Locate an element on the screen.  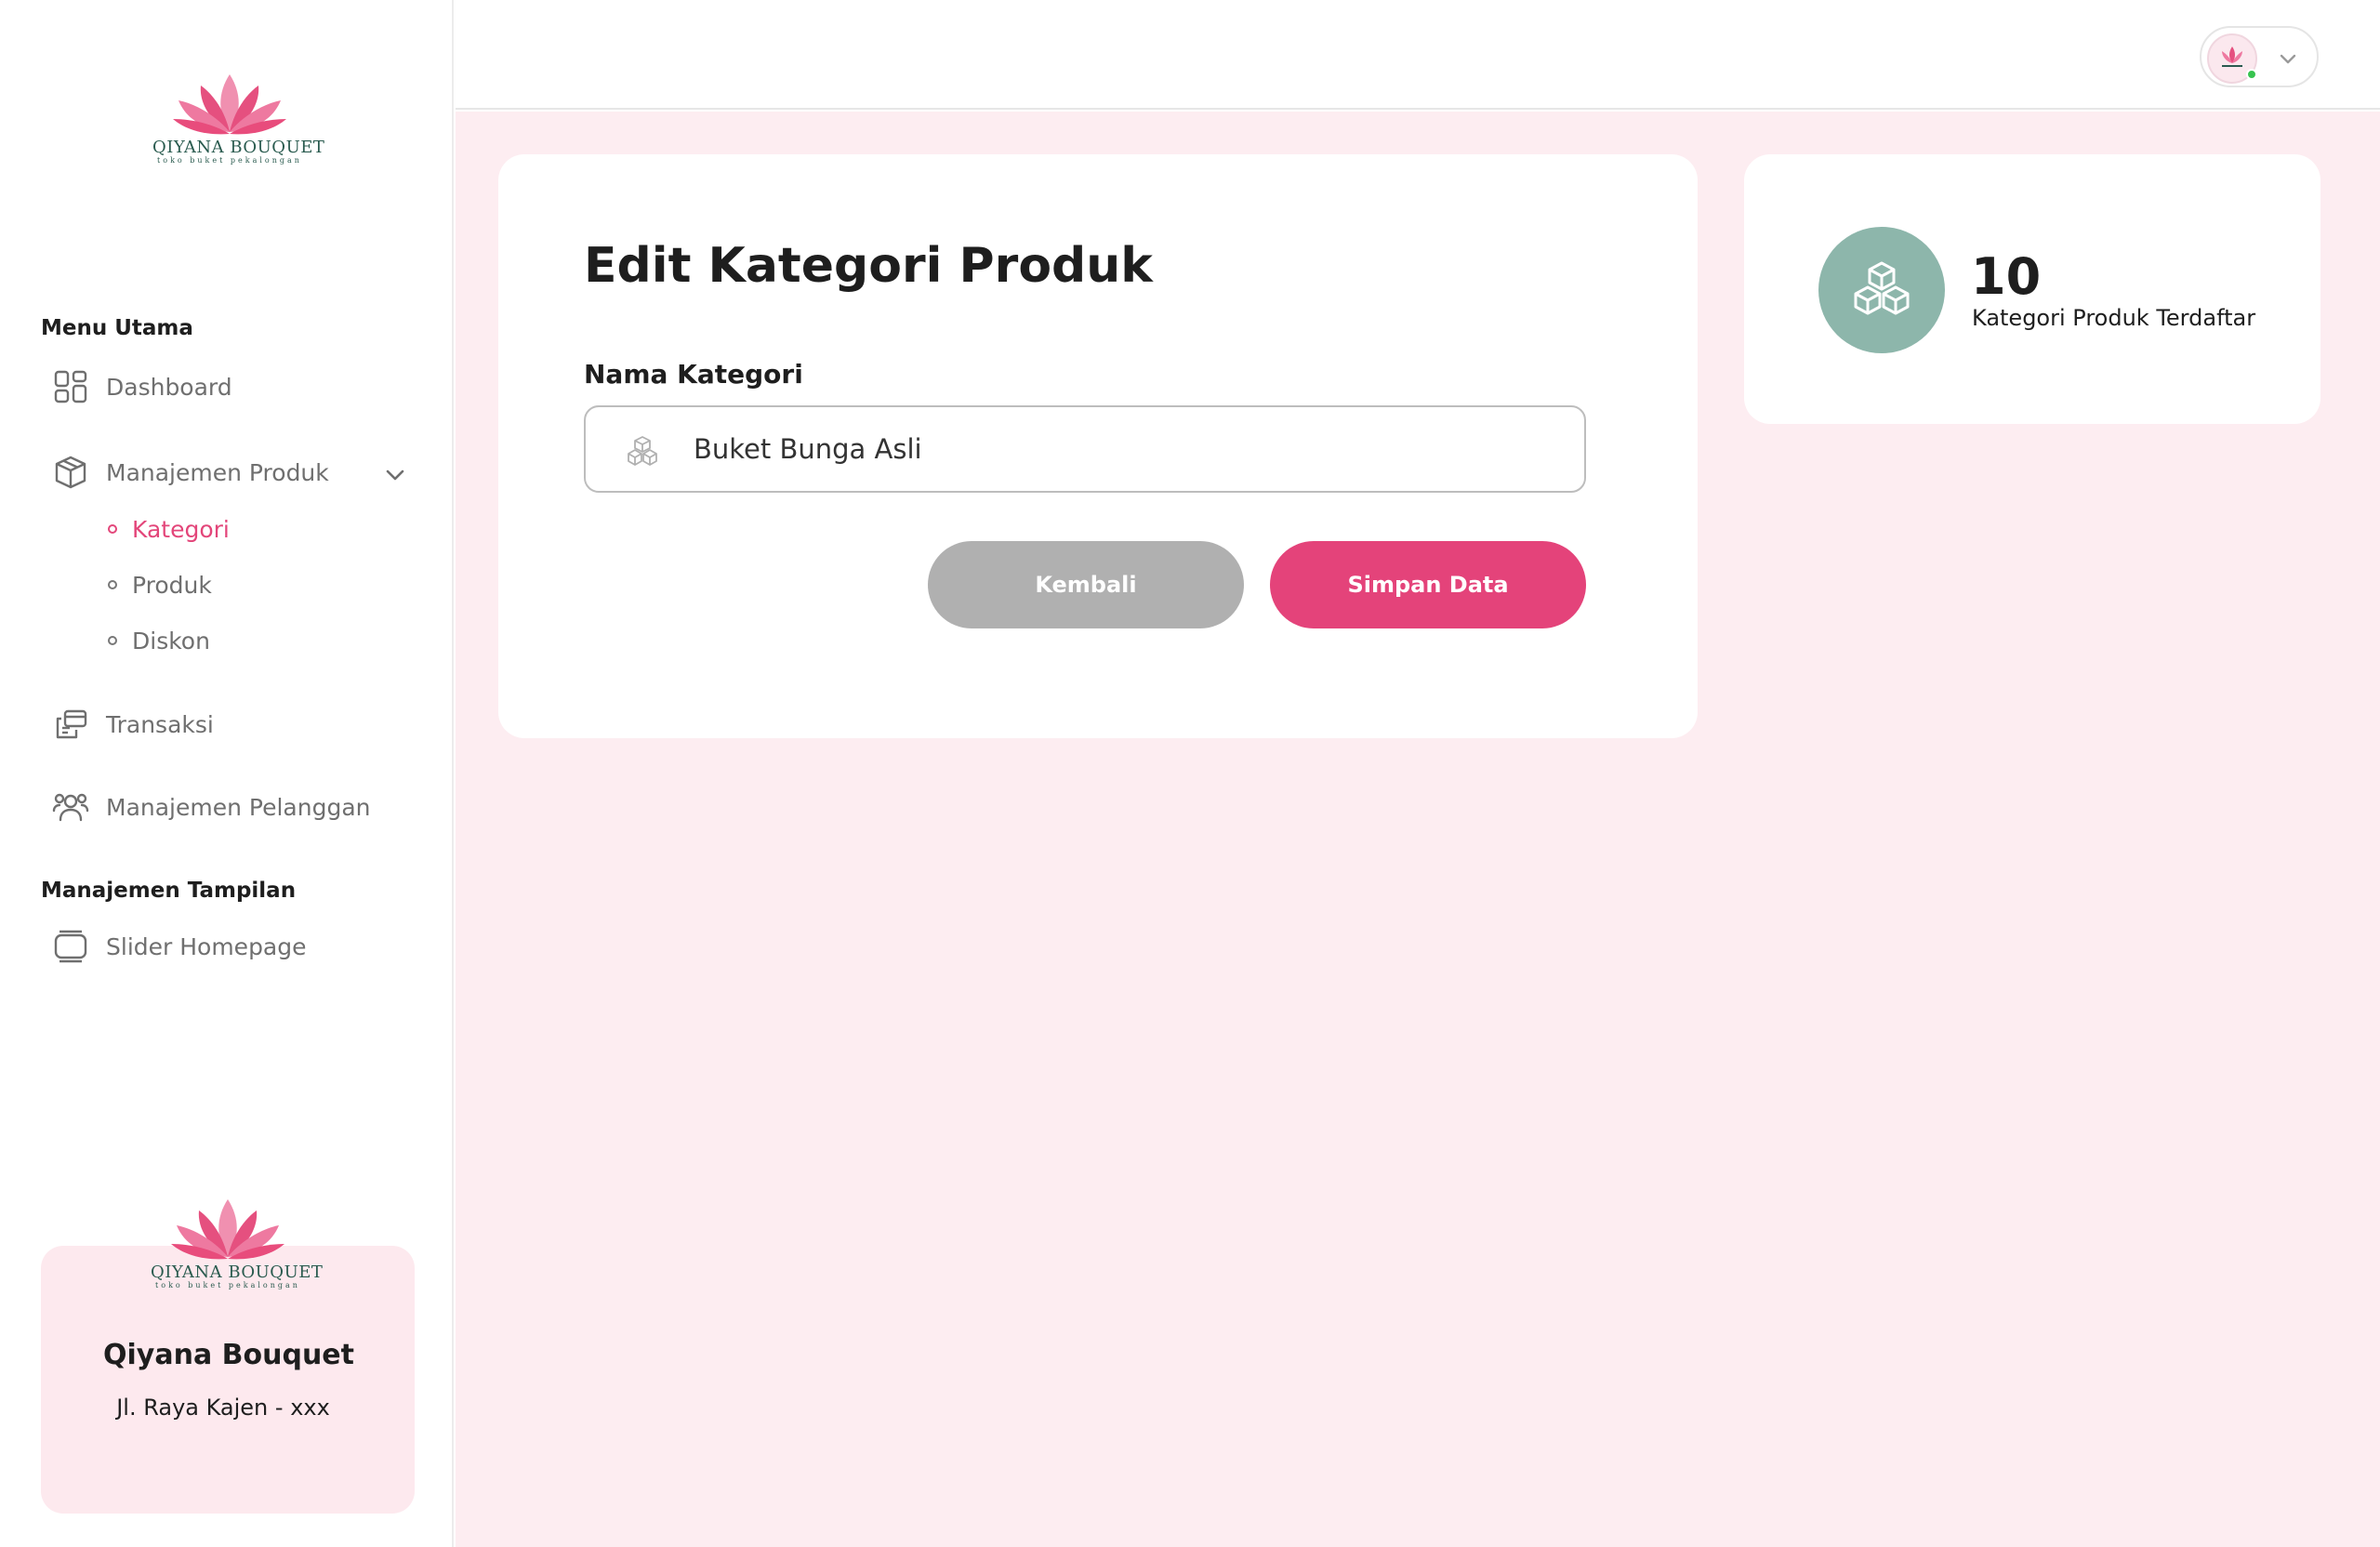
sidebar-item-dashboard: Dashboard is located at coordinates (142, 386).